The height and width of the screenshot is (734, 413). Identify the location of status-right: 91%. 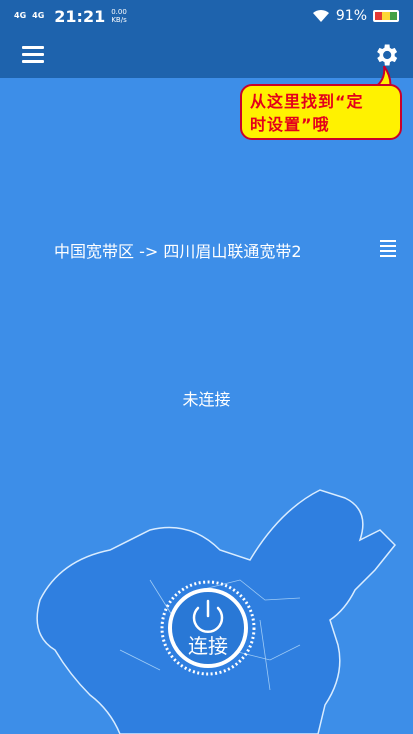
(355, 16).